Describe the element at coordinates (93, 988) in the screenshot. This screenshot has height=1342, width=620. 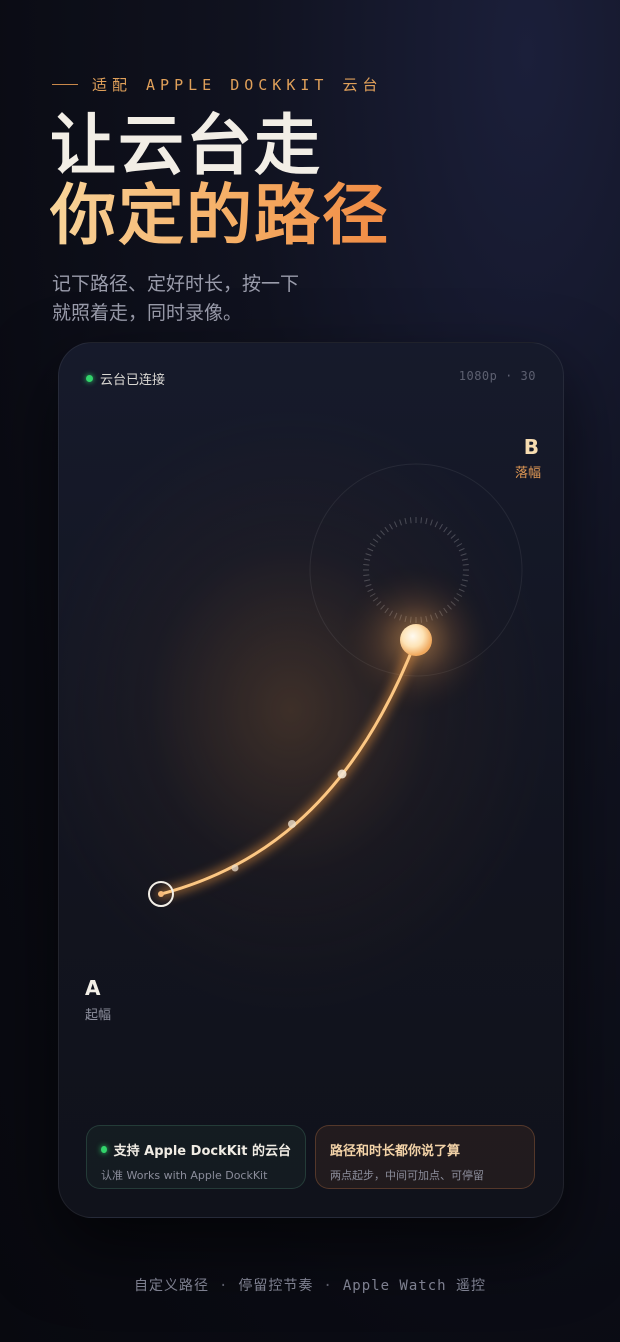
I see `point-a-letter: A` at that location.